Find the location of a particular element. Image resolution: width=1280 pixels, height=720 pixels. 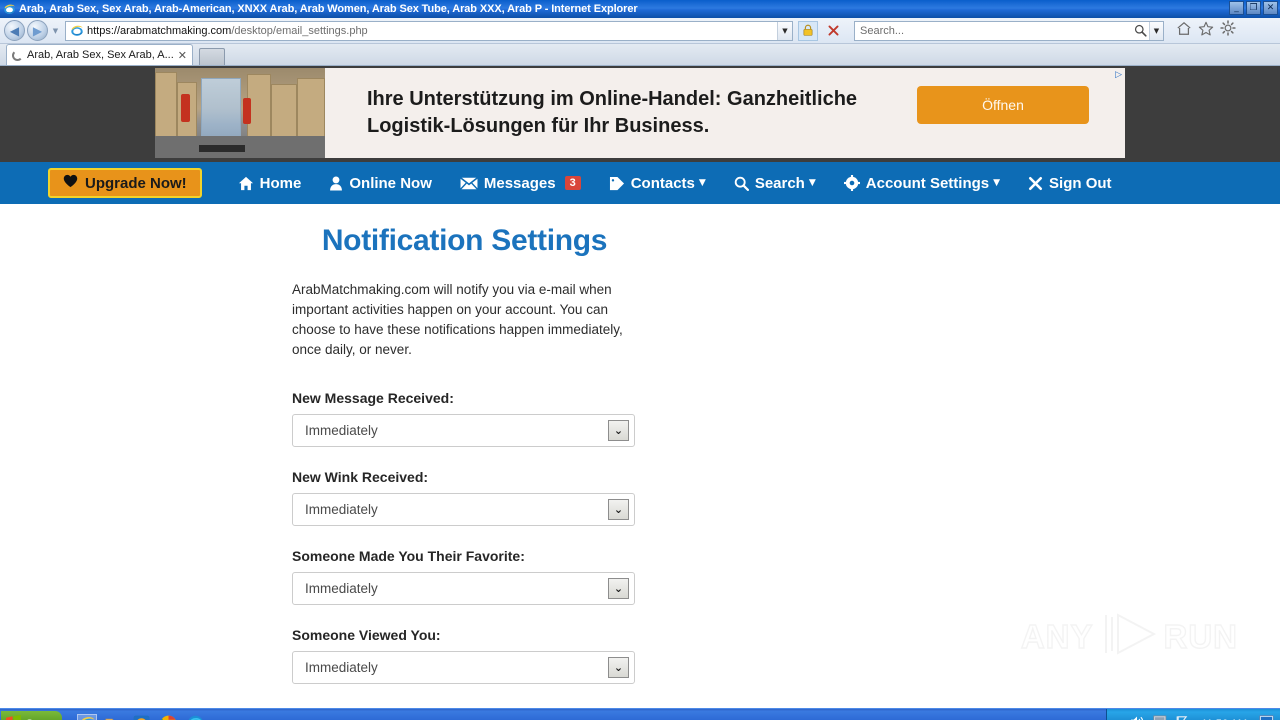

nav-item-account-settings: Account Settings ▼ is located at coordinates (922, 183).